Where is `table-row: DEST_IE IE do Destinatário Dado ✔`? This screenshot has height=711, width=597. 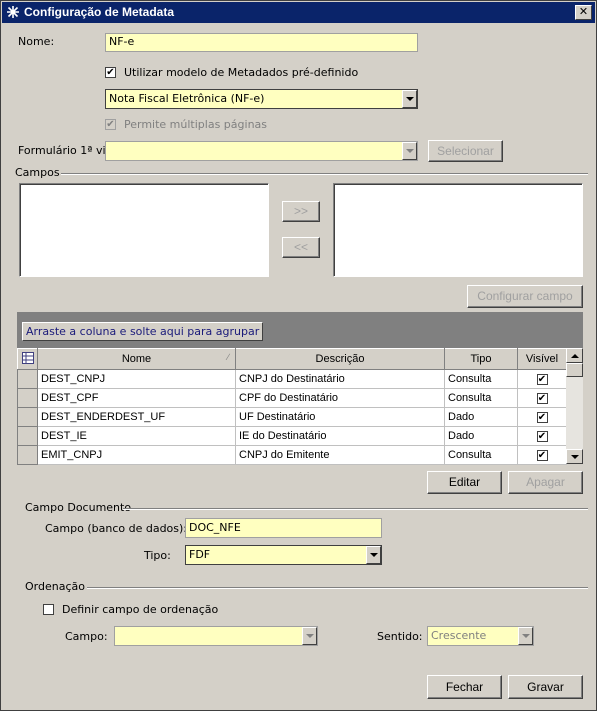 table-row: DEST_IE IE do Destinatário Dado ✔ is located at coordinates (292, 436).